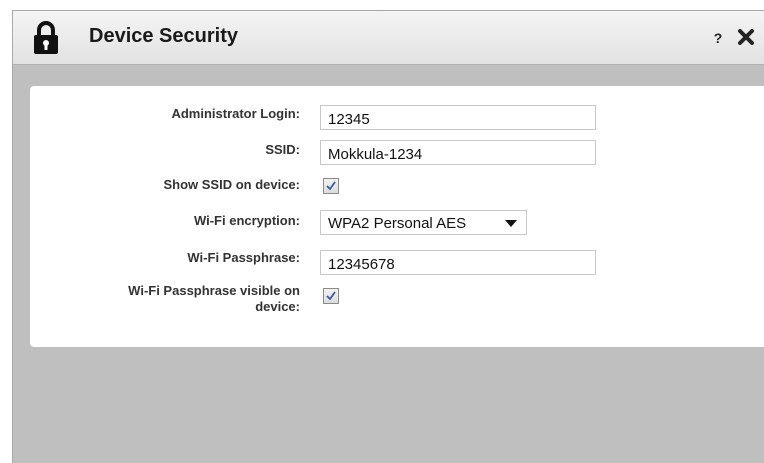 The width and height of the screenshot is (764, 463). I want to click on encryption-select: WPA2 Personal AES, so click(423, 222).